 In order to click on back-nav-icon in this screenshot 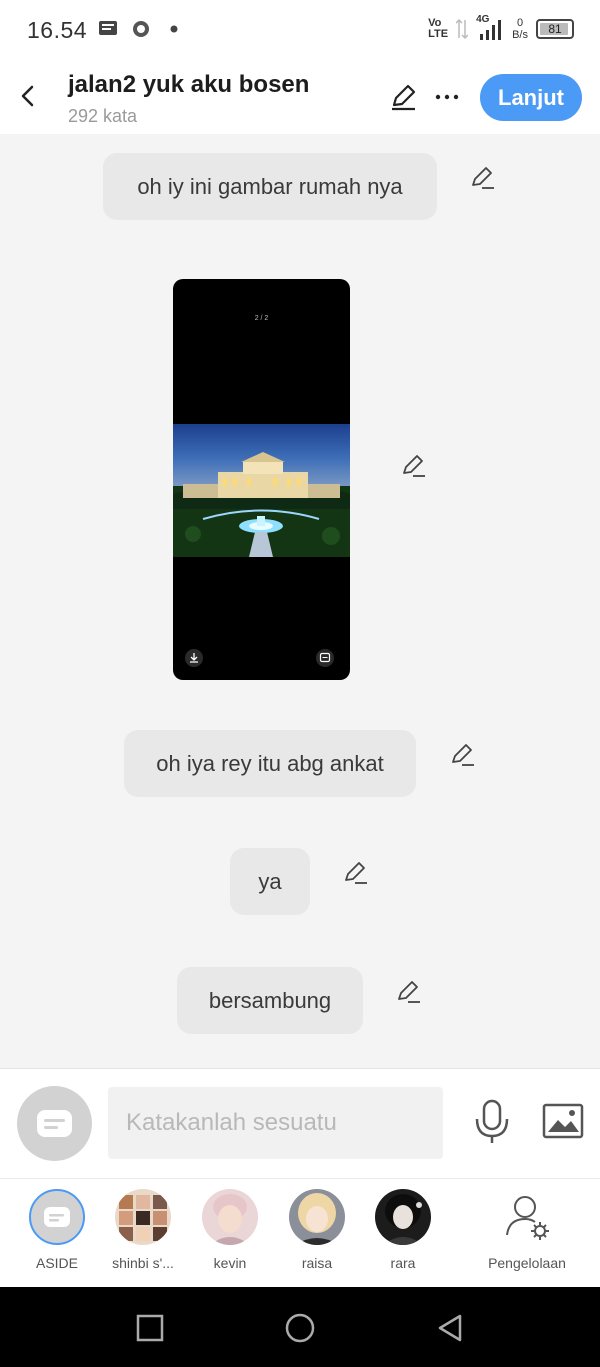, I will do `click(450, 1328)`.